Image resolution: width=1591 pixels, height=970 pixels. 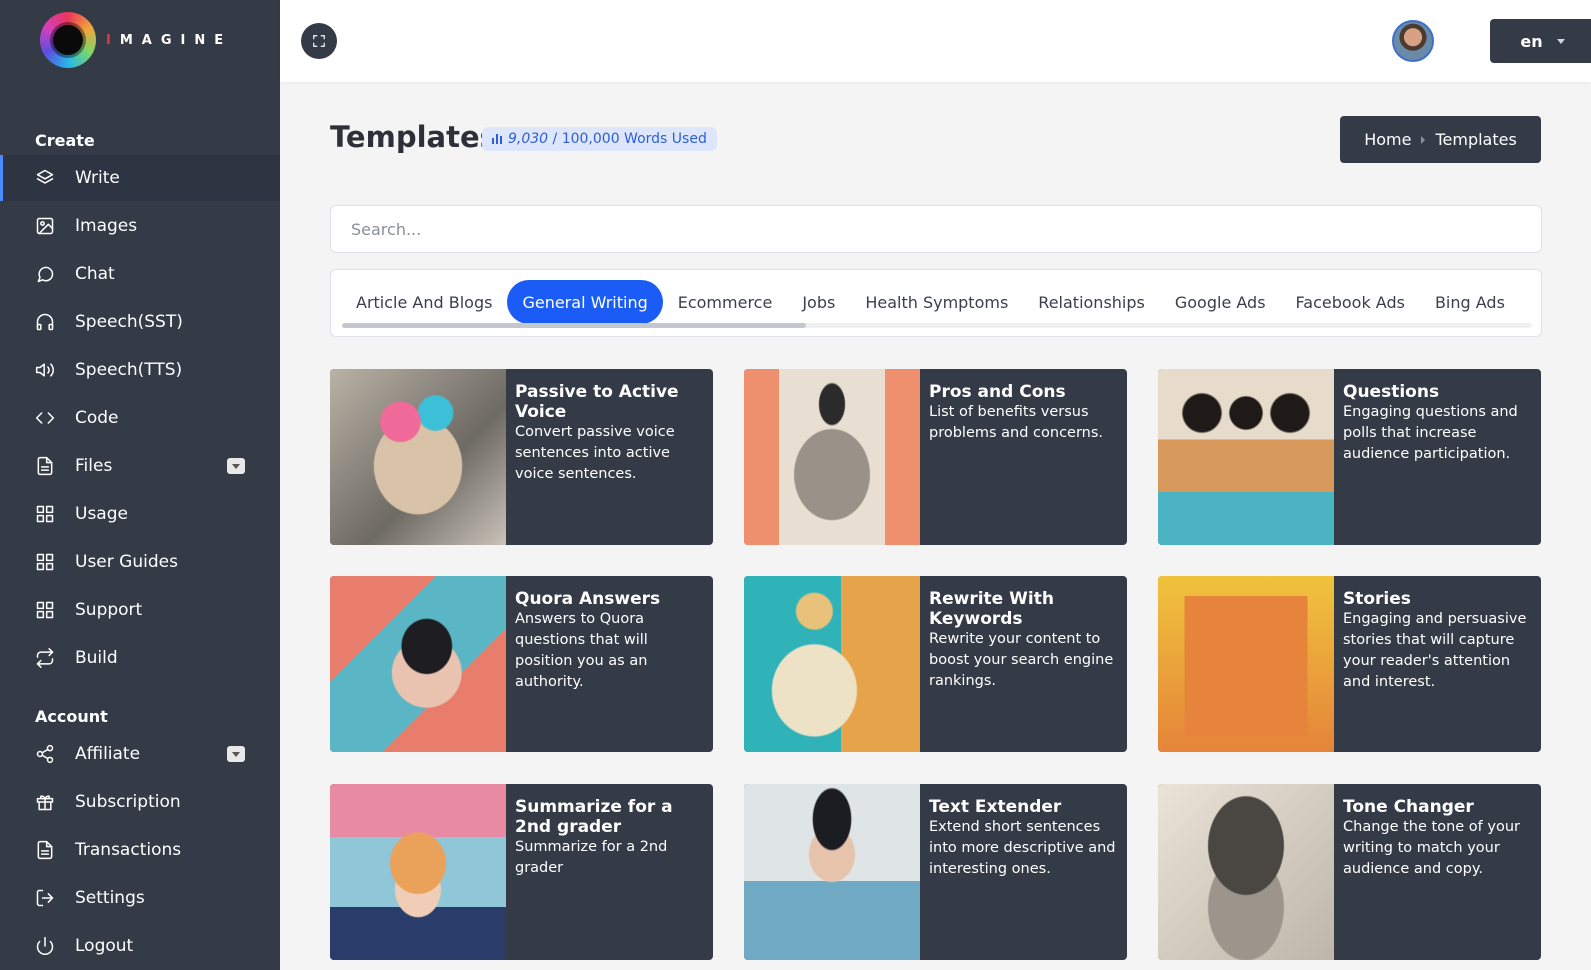 I want to click on card-title: Passive to Active Voice, so click(x=597, y=402).